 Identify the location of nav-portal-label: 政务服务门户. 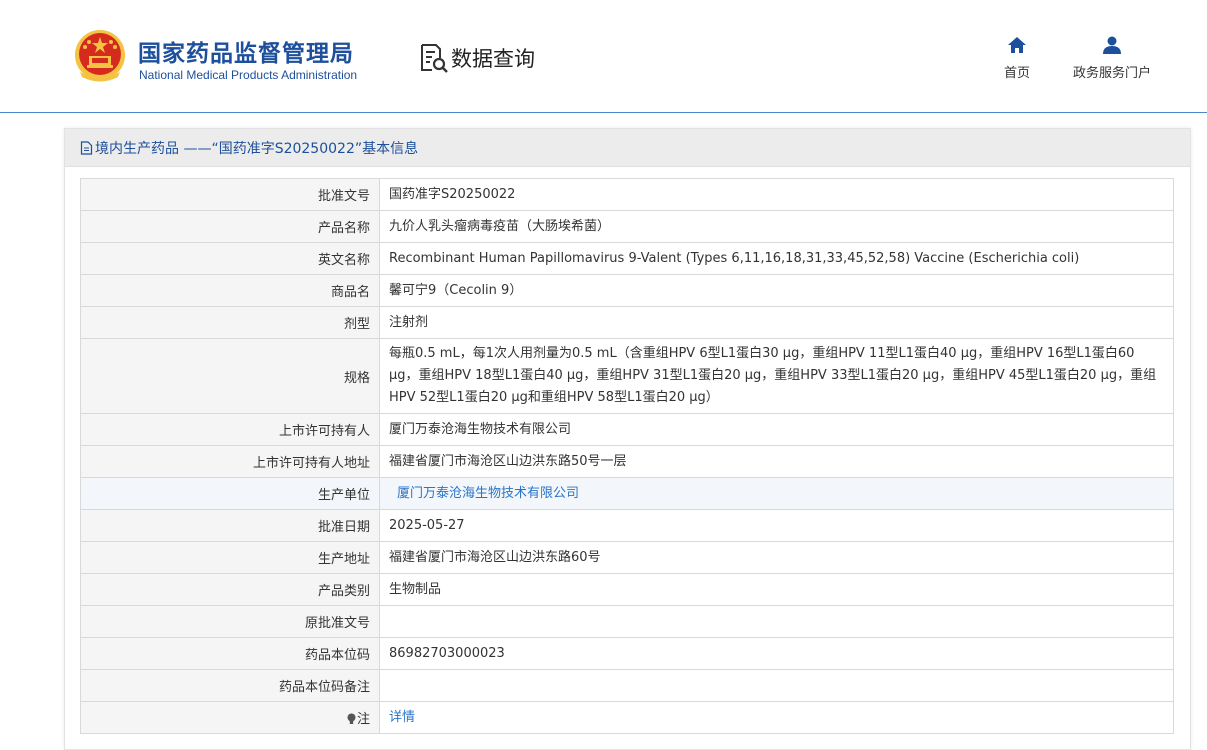
(1111, 73).